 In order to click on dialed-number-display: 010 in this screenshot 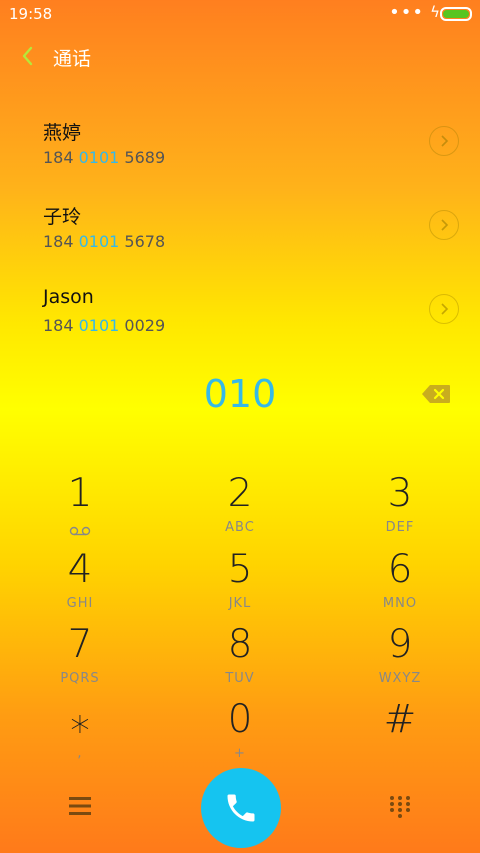, I will do `click(240, 394)`.